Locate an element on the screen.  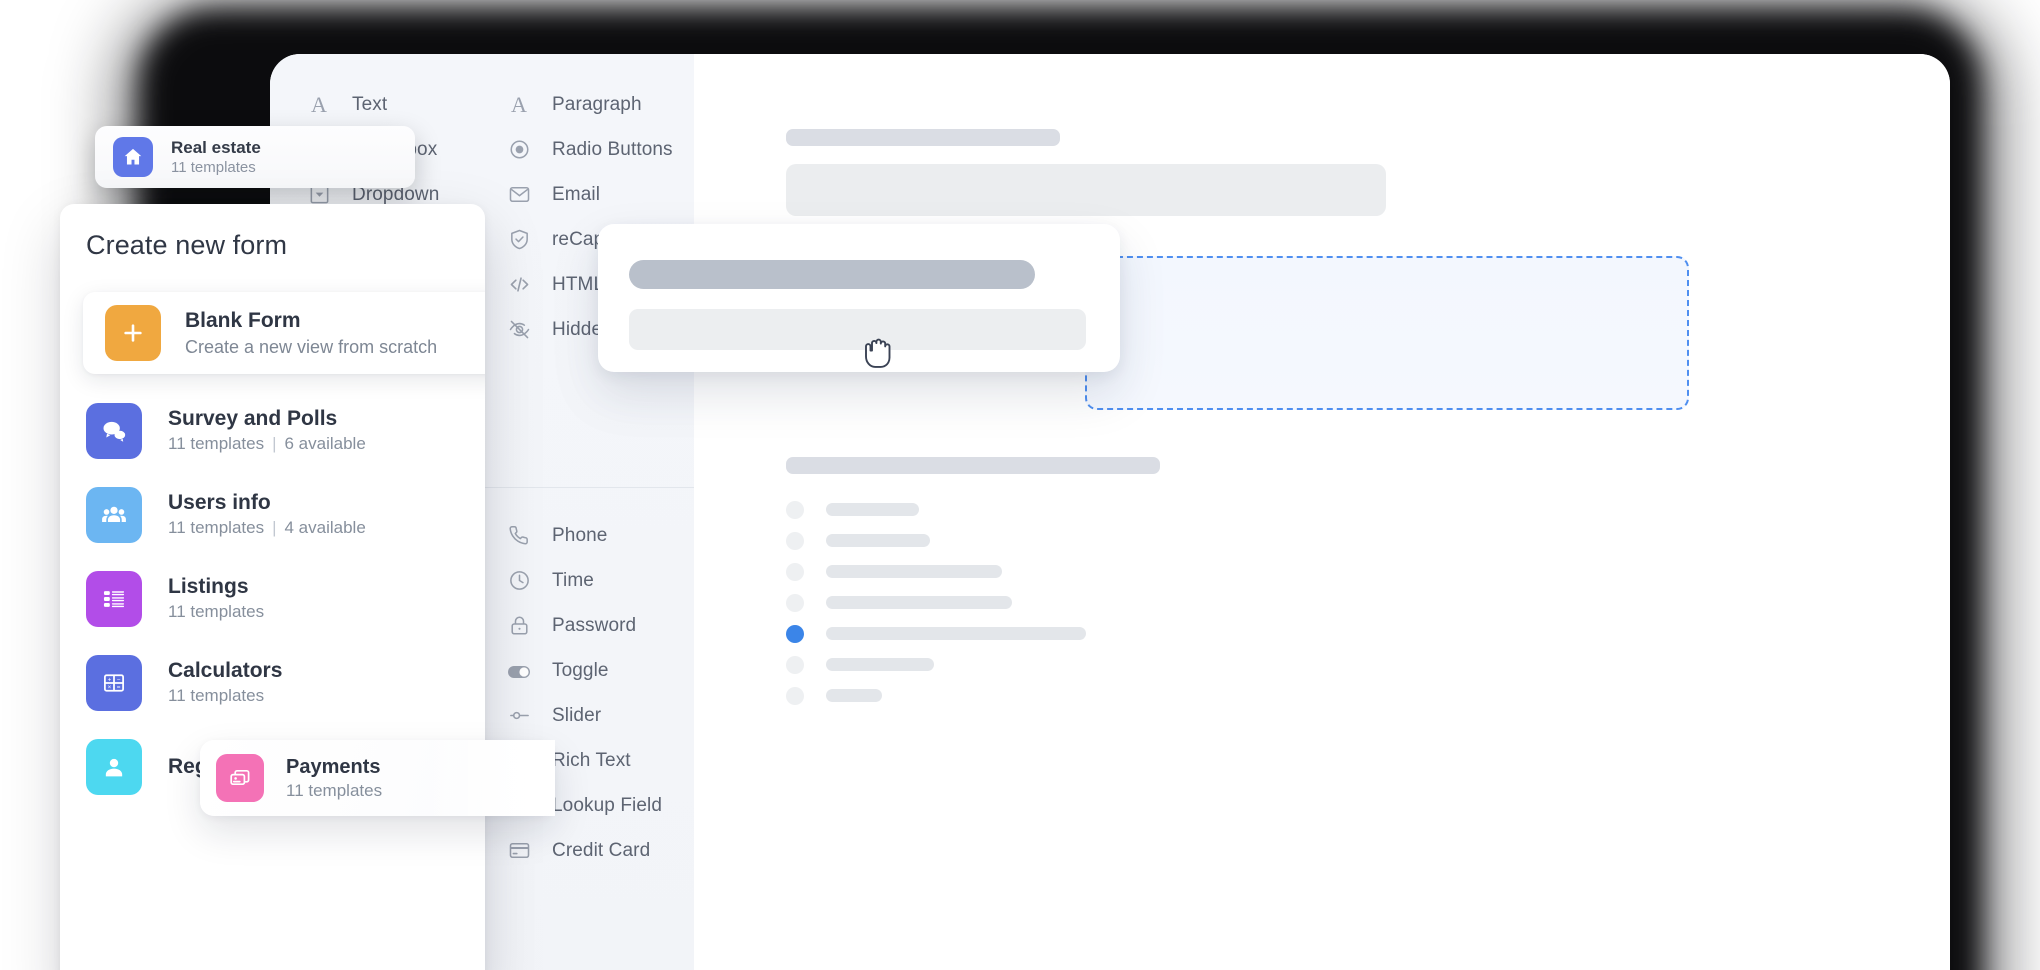
page-title: Create new form is located at coordinates (187, 245).